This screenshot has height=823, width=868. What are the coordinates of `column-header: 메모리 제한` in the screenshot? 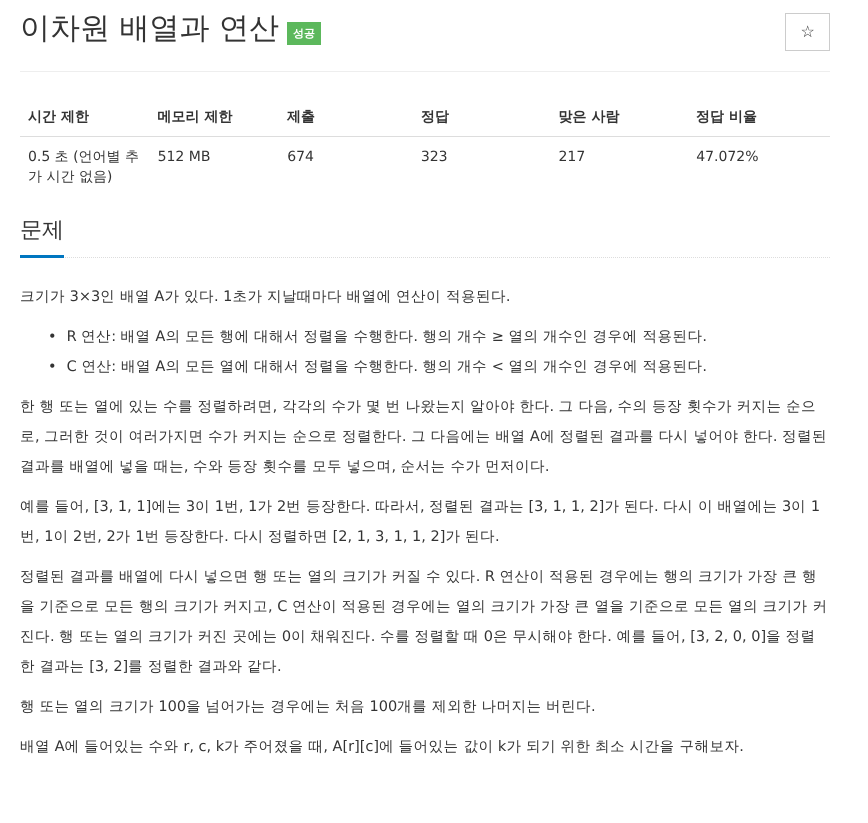 It's located at (215, 118).